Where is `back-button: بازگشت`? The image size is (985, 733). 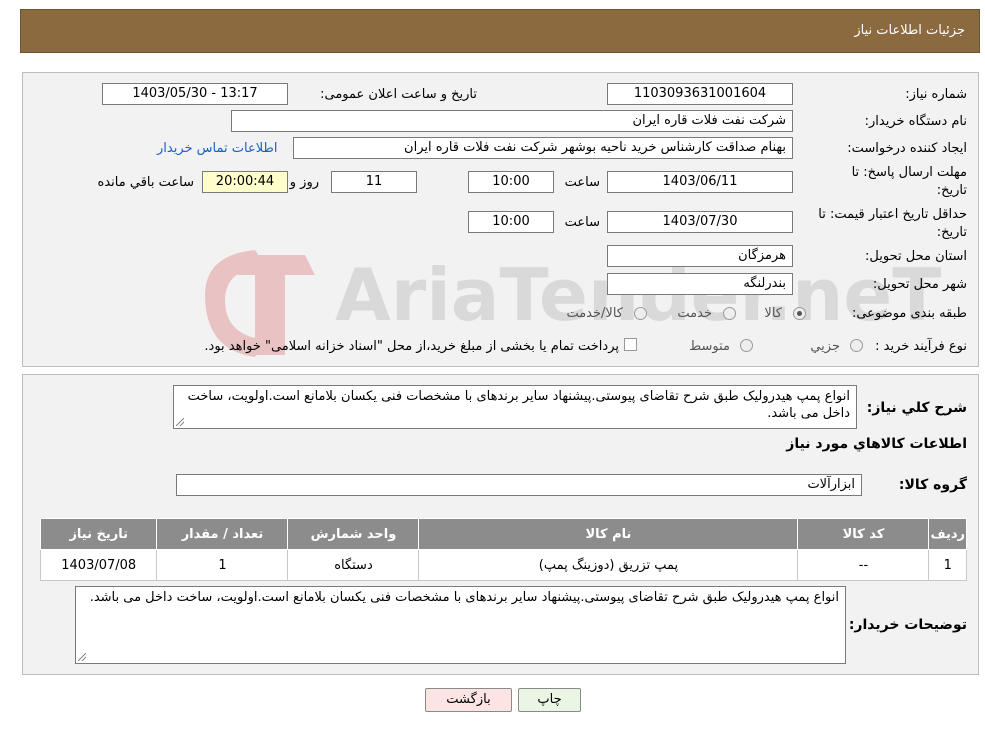 back-button: بازگشت is located at coordinates (468, 700).